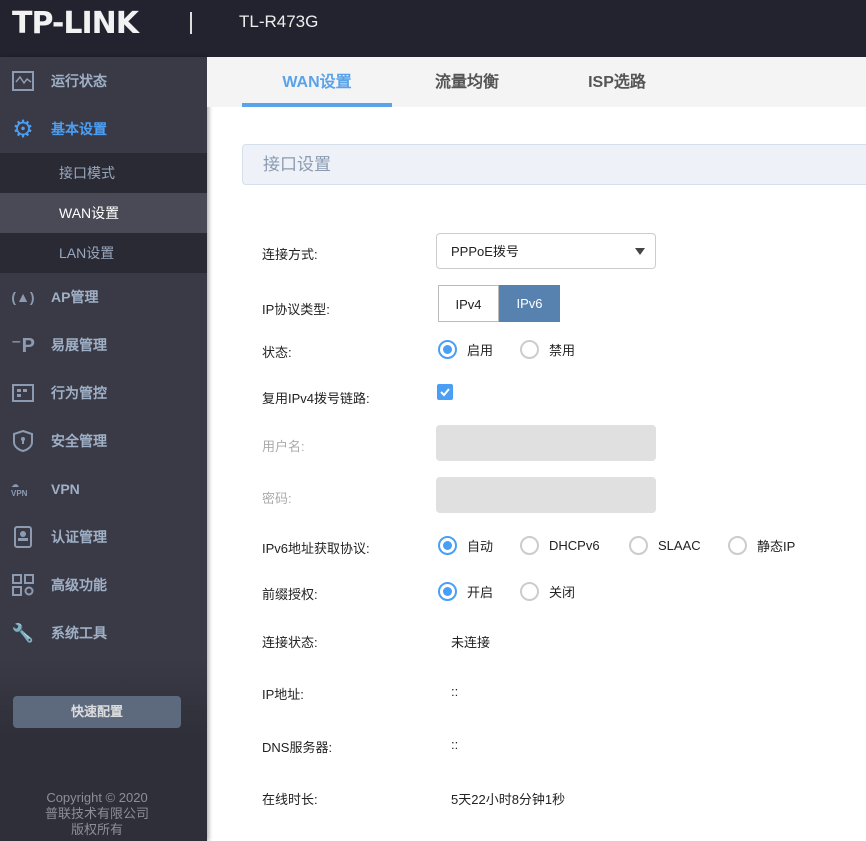 The image size is (866, 841). Describe the element at coordinates (465, 545) in the screenshot. I see `ipv6-auto-radio: 自动` at that location.